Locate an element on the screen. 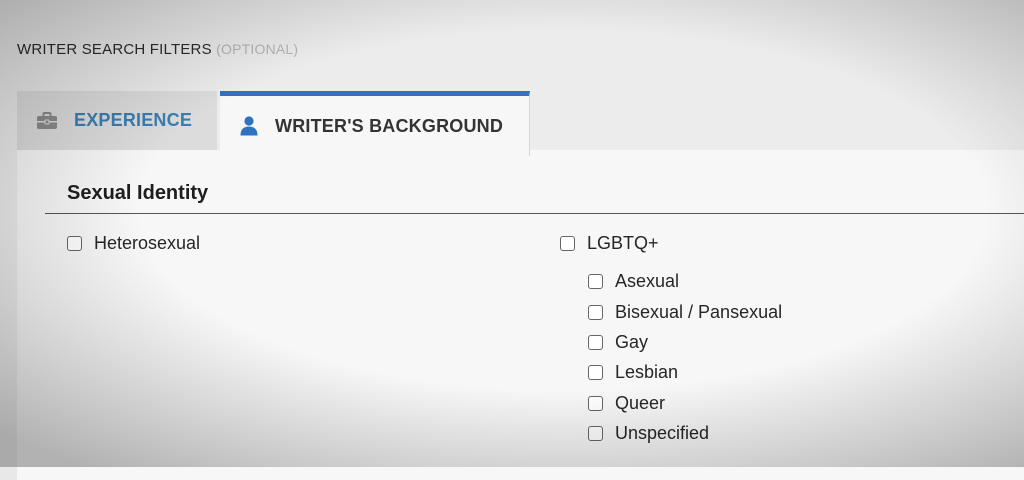 Image resolution: width=1024 pixels, height=480 pixels. option-asexual: Asexual is located at coordinates (633, 281).